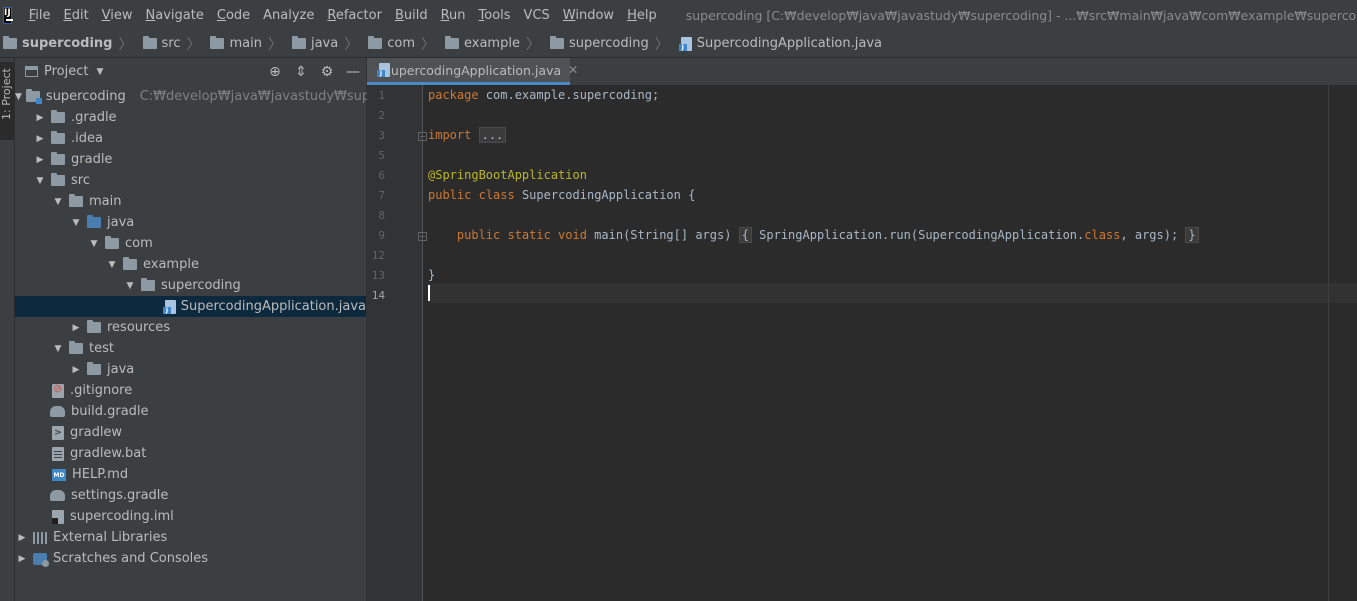  Describe the element at coordinates (118, 15) in the screenshot. I see `menu-view: View` at that location.